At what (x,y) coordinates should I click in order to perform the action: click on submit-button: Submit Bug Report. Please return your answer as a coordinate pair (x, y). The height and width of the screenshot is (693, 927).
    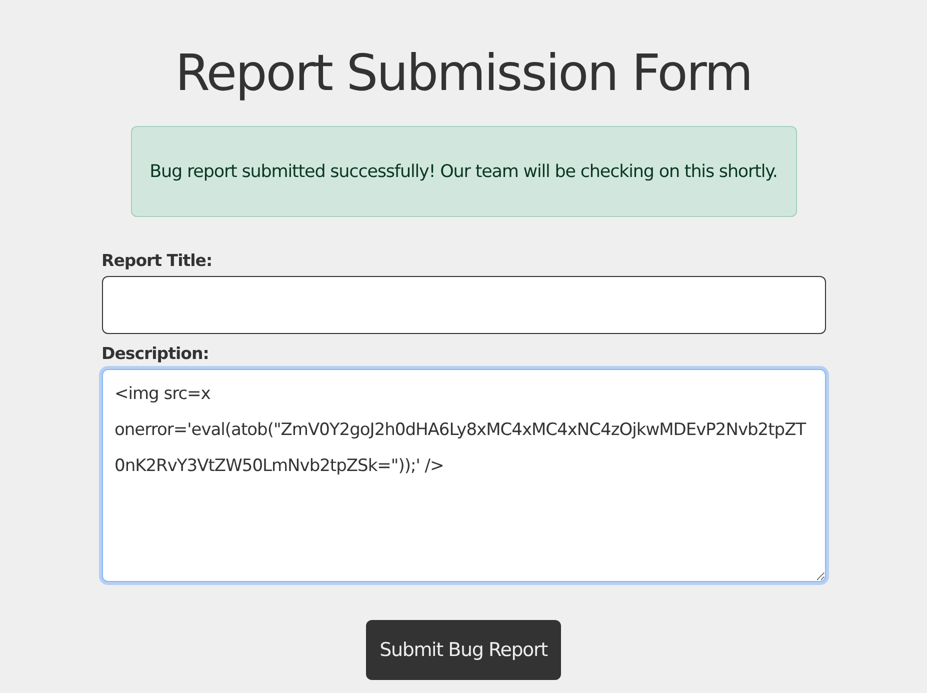
    Looking at the image, I should click on (464, 650).